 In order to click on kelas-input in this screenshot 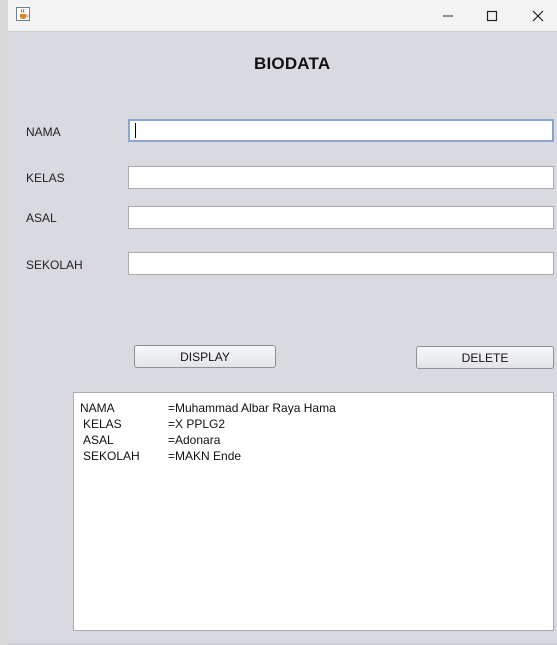, I will do `click(341, 177)`.